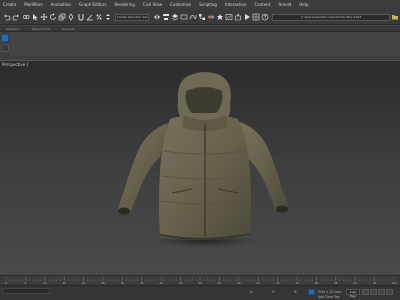 The image size is (400, 300). What do you see at coordinates (68, 29) in the screenshot?
I see `ribbon-tab-populate: Populate` at bounding box center [68, 29].